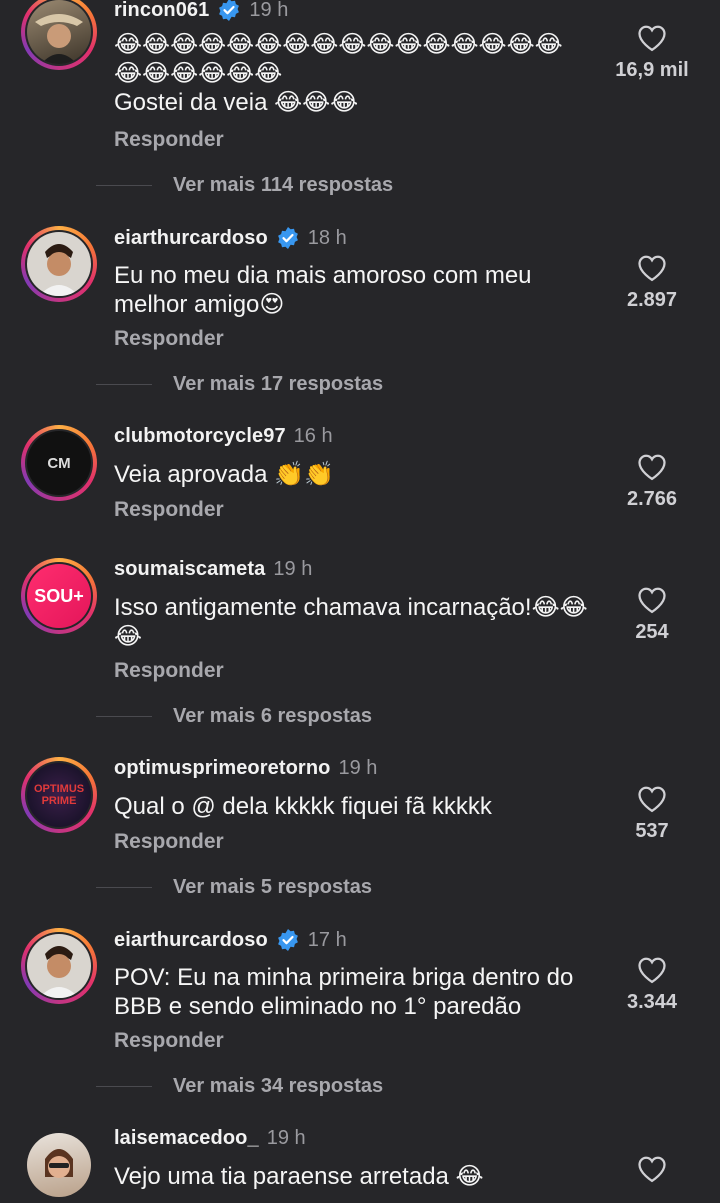 The image size is (720, 1203). Describe the element at coordinates (313, 436) in the screenshot. I see `timestamp: 16 h` at that location.